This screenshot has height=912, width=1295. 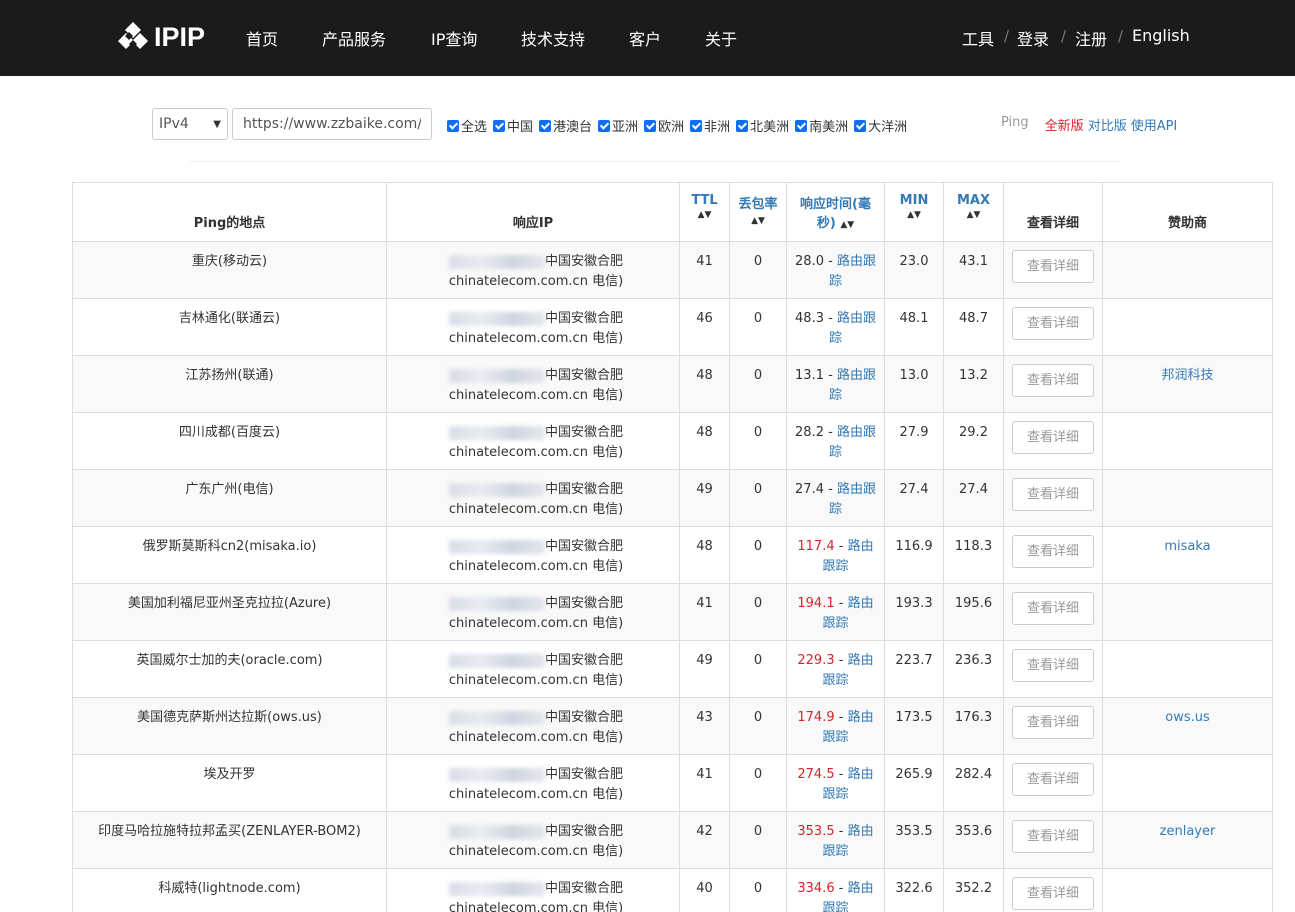 I want to click on sponsor-link: zenlayer, so click(x=1188, y=831).